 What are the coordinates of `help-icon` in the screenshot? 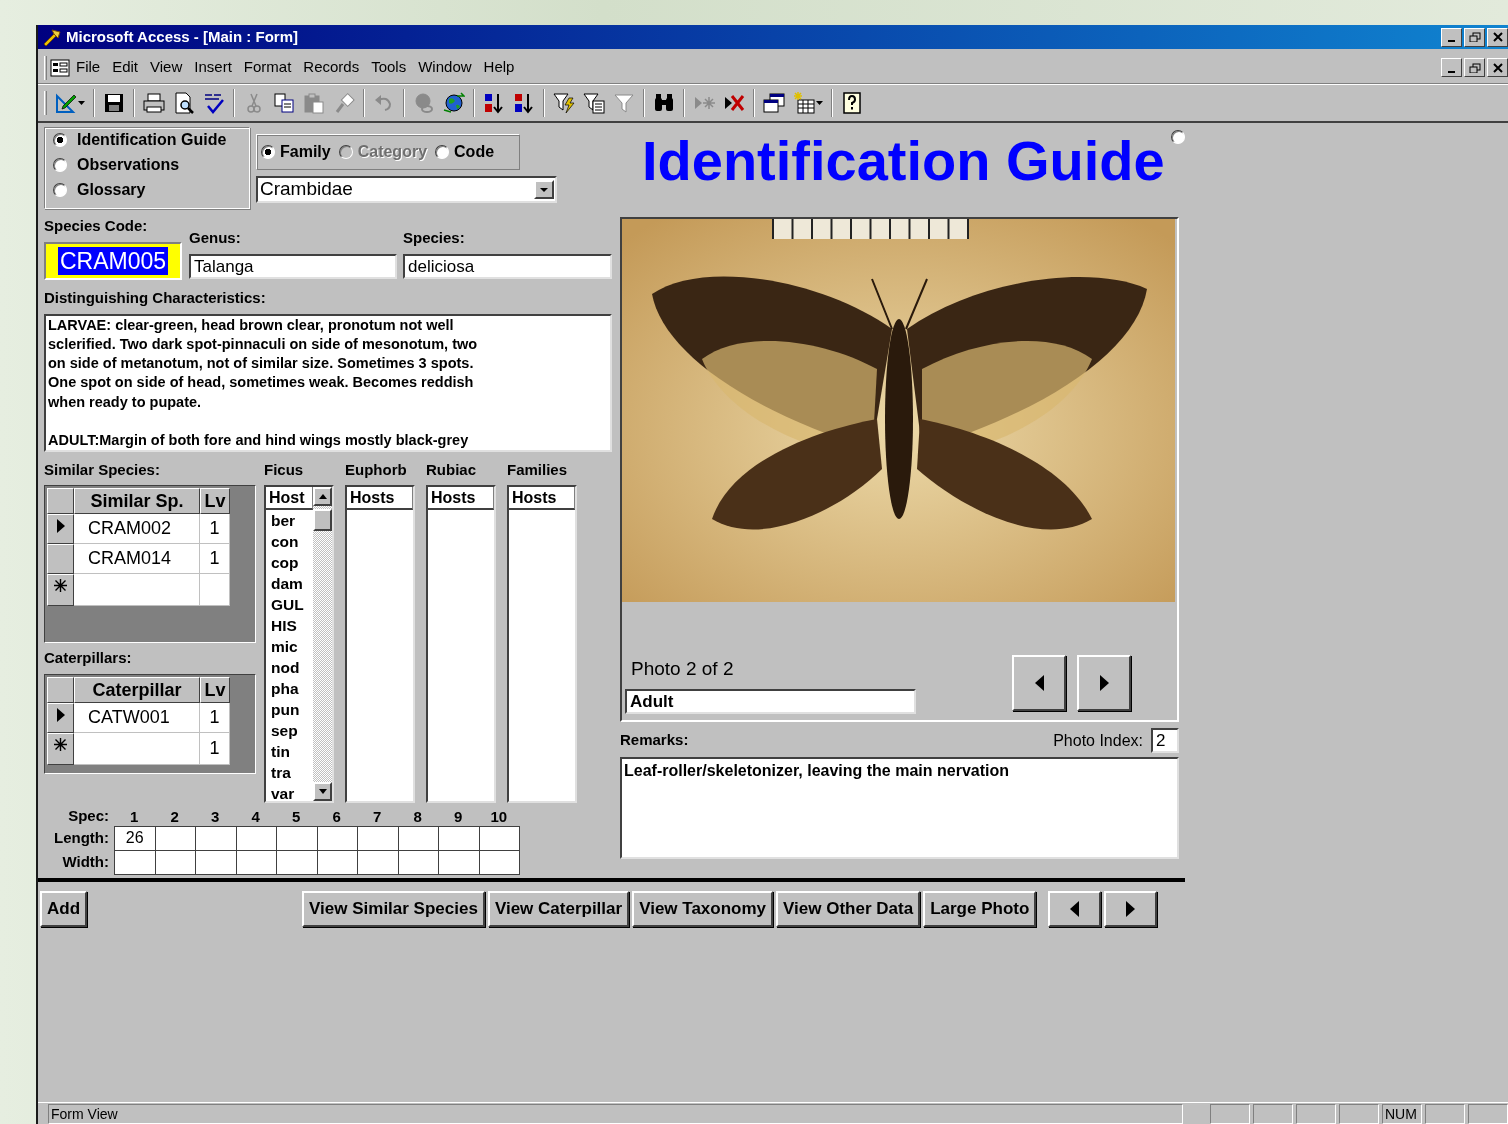 It's located at (852, 103).